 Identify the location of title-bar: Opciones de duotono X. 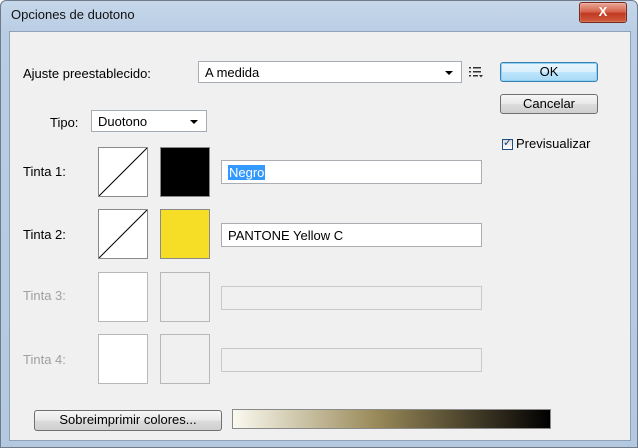
(319, 16).